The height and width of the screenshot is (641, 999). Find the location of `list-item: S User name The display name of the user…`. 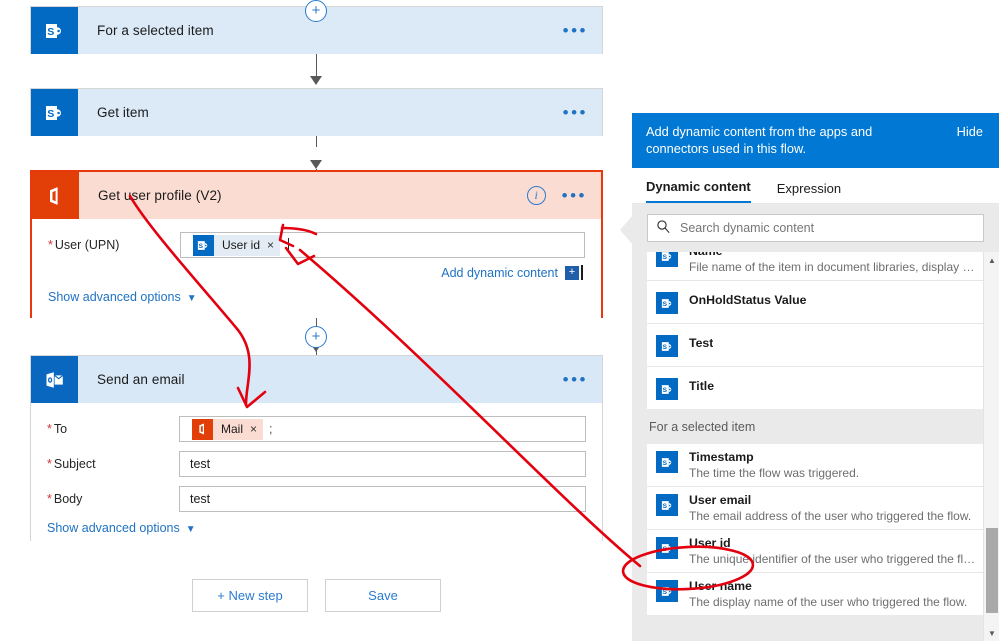

list-item: S User name The display name of the user… is located at coordinates (815, 594).